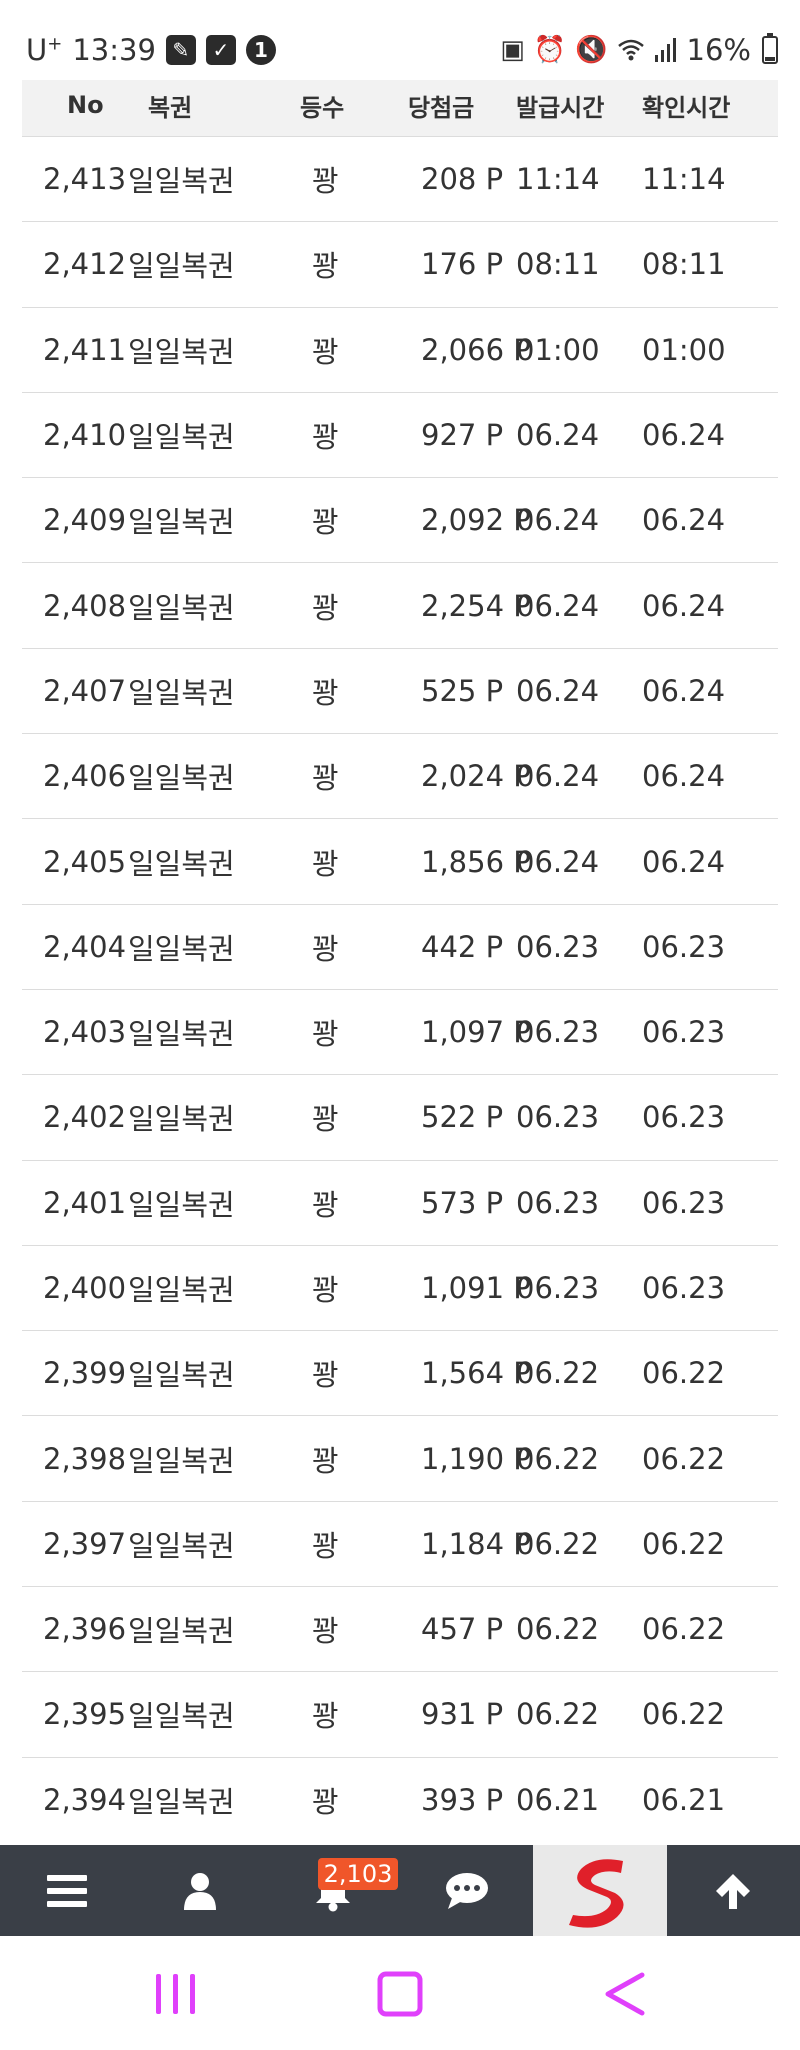 The height and width of the screenshot is (2050, 800). I want to click on cell-prize: 1,564 P, so click(476, 1373).